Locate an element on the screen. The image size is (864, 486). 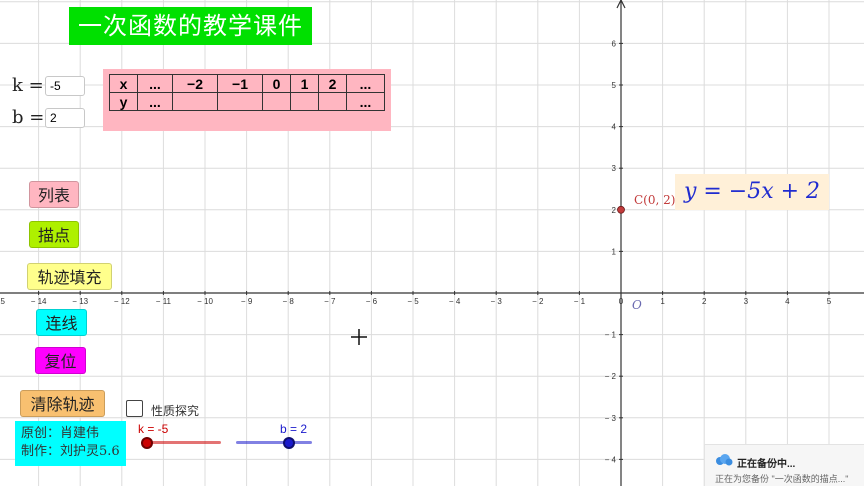
page-title: 一次函数的教学课件 is located at coordinates (190, 26).